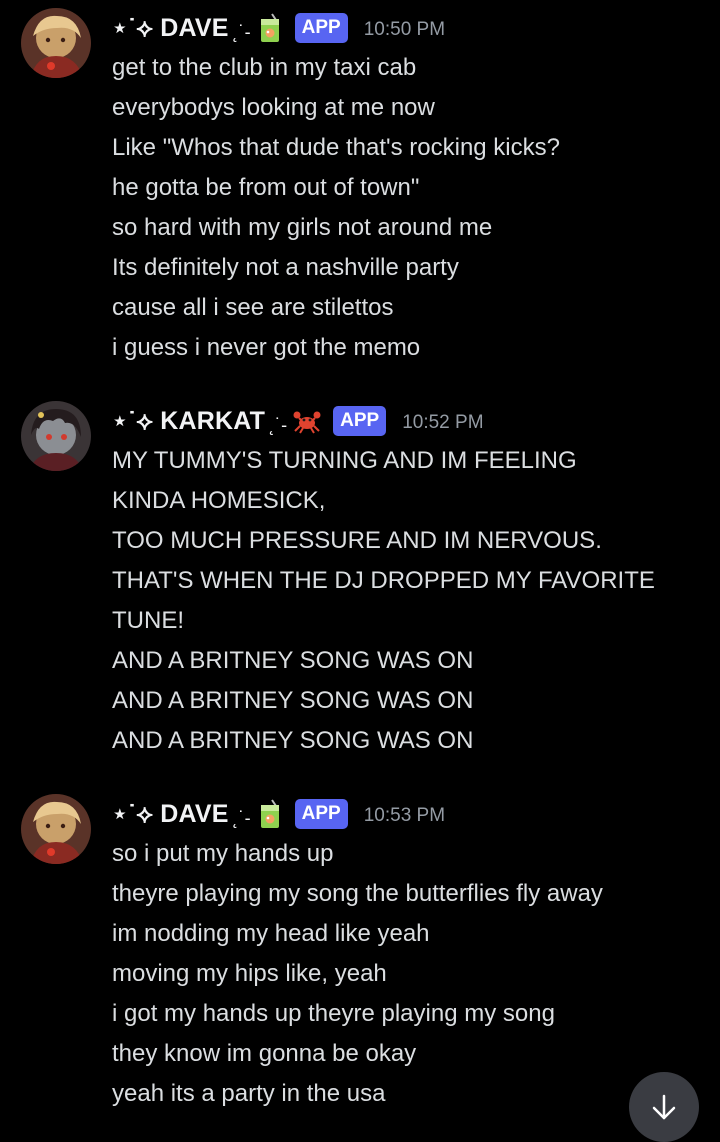 This screenshot has width=720, height=1142. Describe the element at coordinates (302, 227) in the screenshot. I see `message-line: so hard with my girls not around me` at that location.